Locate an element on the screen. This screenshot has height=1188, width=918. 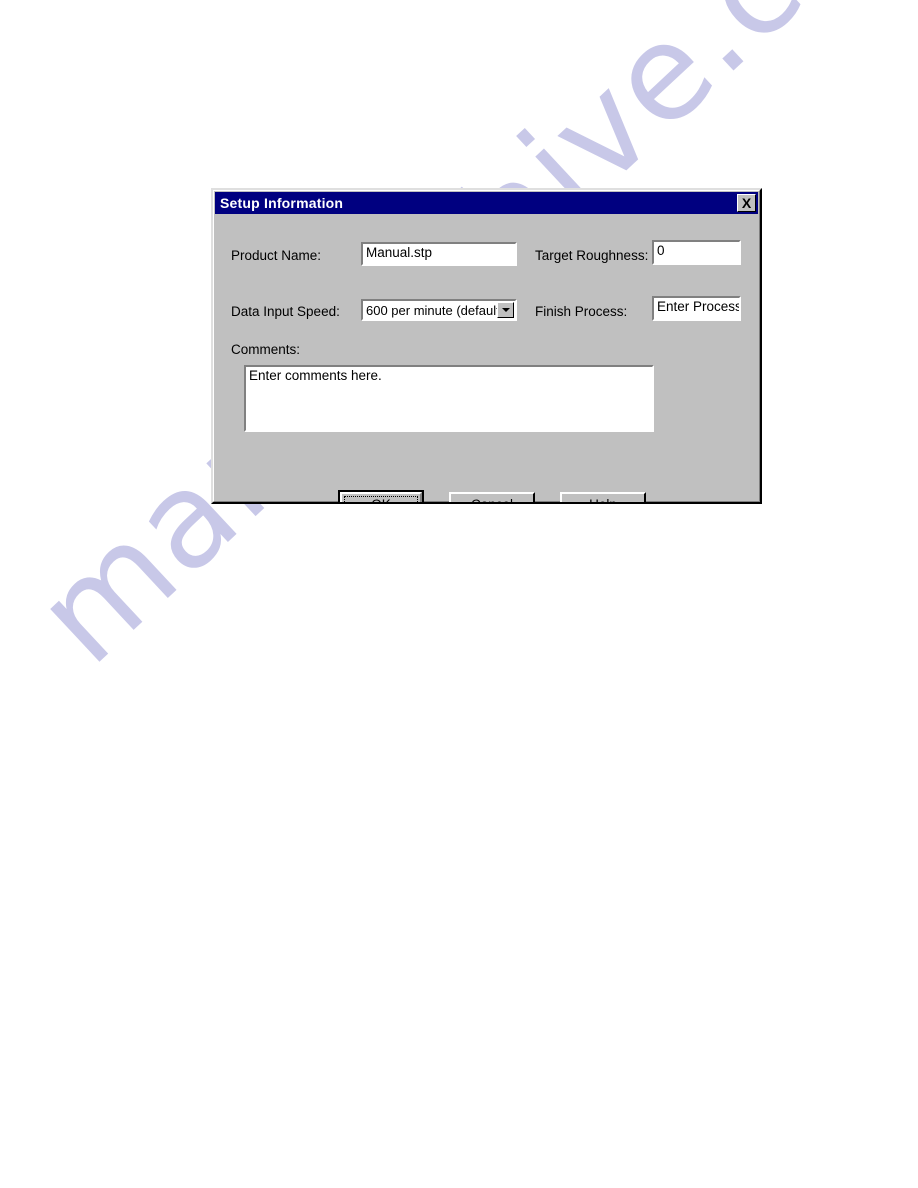
data-input-speed-label: Data Input Speed: is located at coordinates (285, 311).